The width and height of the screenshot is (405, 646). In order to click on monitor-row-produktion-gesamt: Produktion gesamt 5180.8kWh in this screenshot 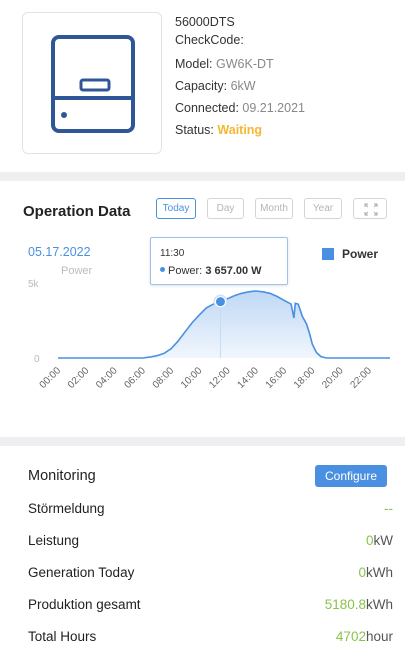, I will do `click(210, 607)`.